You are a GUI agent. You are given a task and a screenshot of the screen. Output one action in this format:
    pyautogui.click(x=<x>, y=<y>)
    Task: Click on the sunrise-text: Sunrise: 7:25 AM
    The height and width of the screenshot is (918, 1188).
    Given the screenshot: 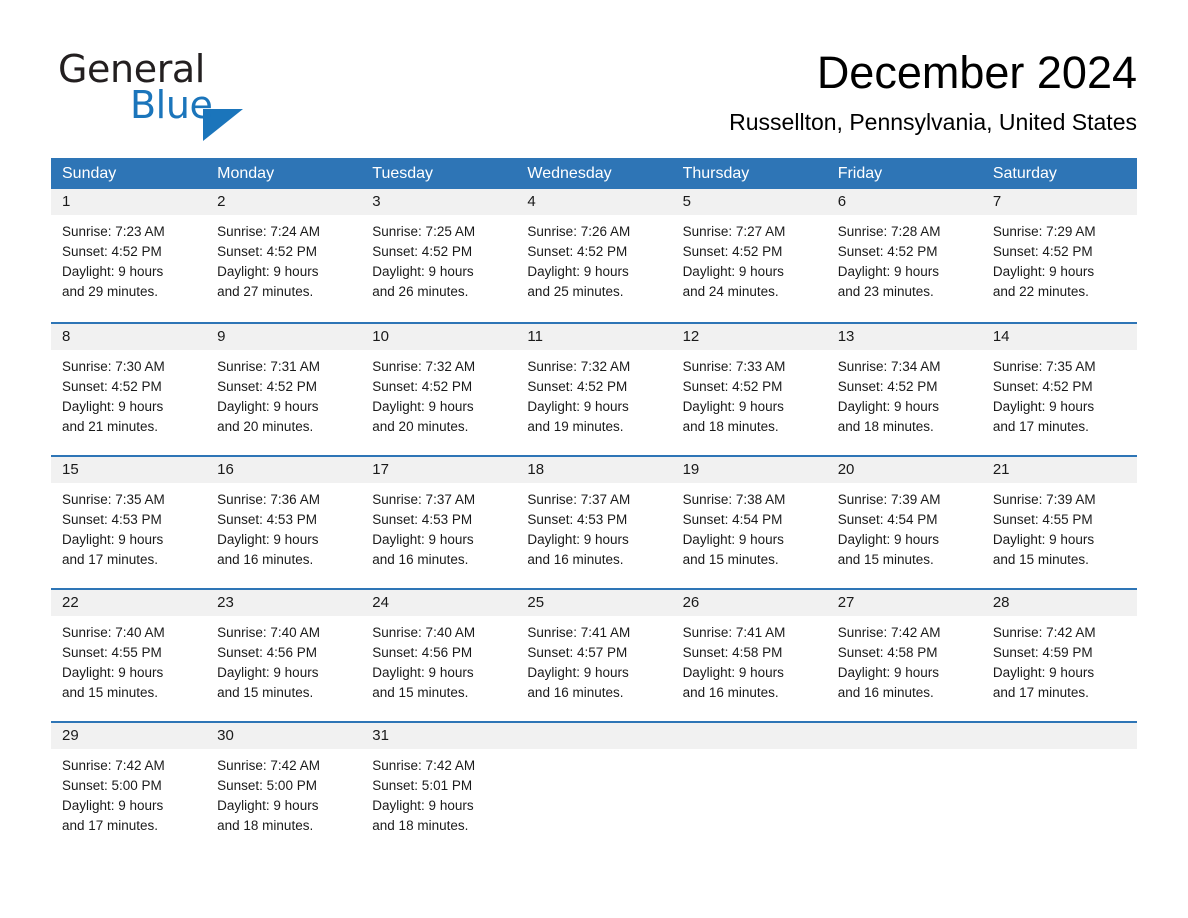 What is the action you would take?
    pyautogui.click(x=424, y=231)
    